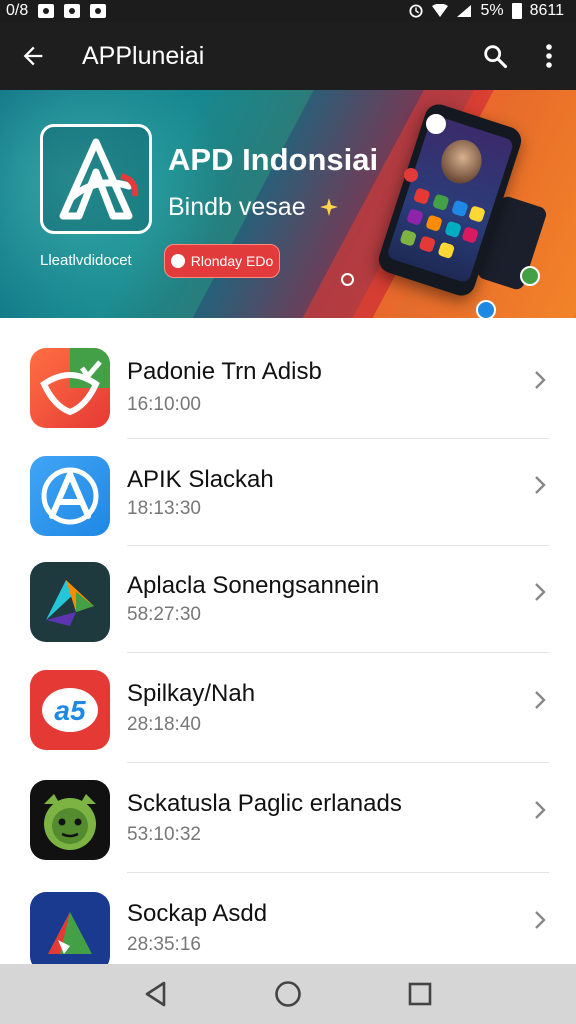 This screenshot has width=576, height=1024. I want to click on app-time: 53:10:32, so click(164, 834).